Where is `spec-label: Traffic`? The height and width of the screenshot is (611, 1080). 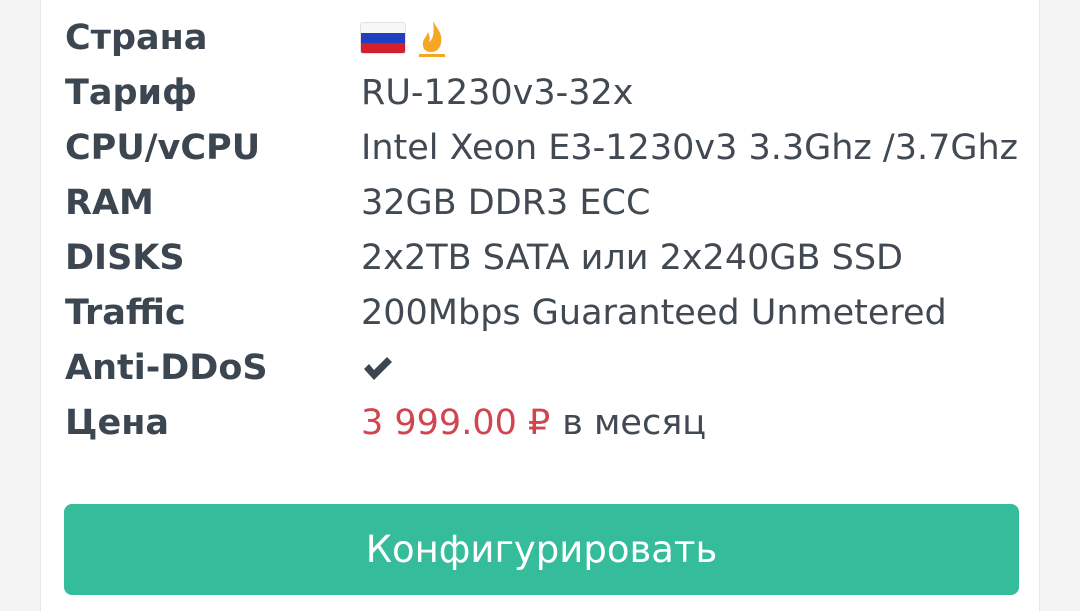 spec-label: Traffic is located at coordinates (125, 312).